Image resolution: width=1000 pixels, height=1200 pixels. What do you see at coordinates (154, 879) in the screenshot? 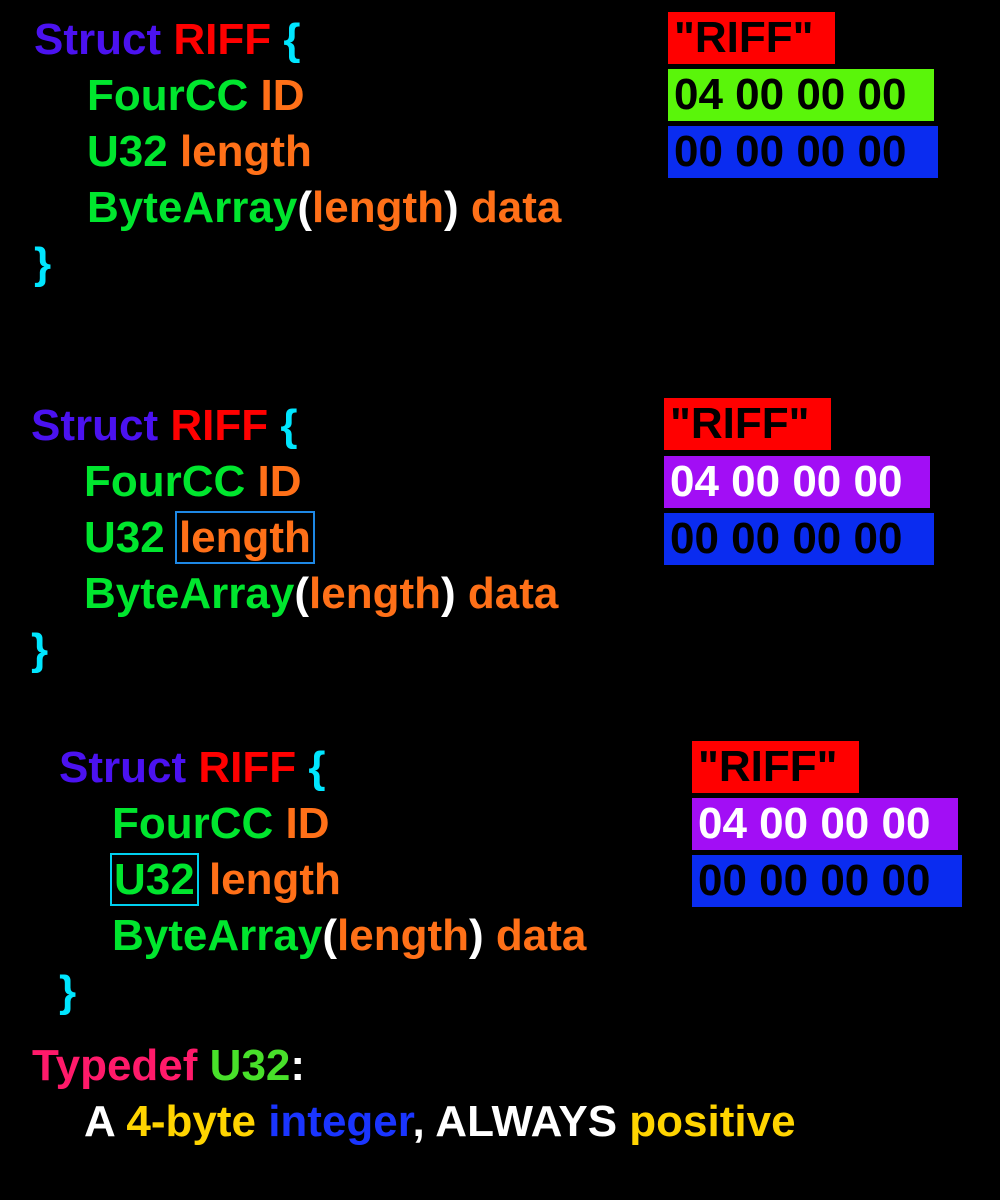
I see `highlighted-field-type: U32` at bounding box center [154, 879].